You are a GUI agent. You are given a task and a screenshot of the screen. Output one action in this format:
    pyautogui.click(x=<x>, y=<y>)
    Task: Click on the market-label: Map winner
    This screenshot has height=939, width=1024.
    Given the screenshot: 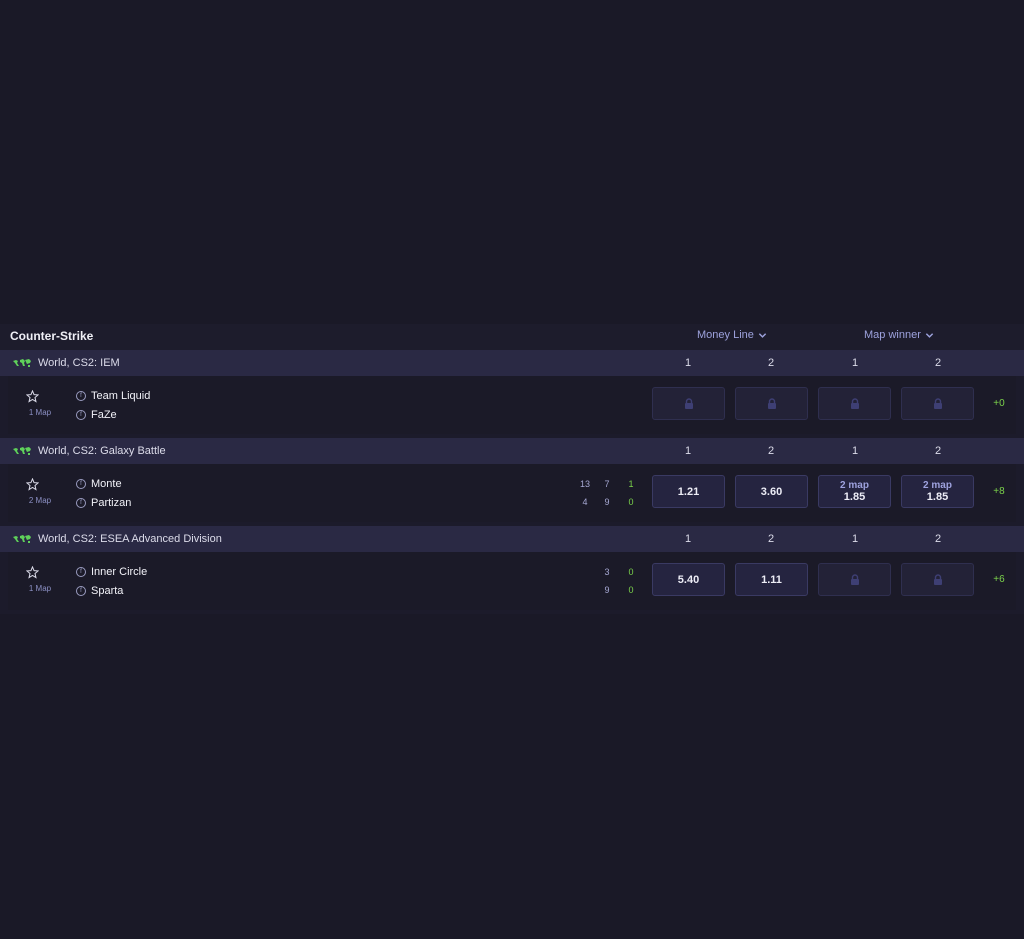 What is the action you would take?
    pyautogui.click(x=892, y=335)
    